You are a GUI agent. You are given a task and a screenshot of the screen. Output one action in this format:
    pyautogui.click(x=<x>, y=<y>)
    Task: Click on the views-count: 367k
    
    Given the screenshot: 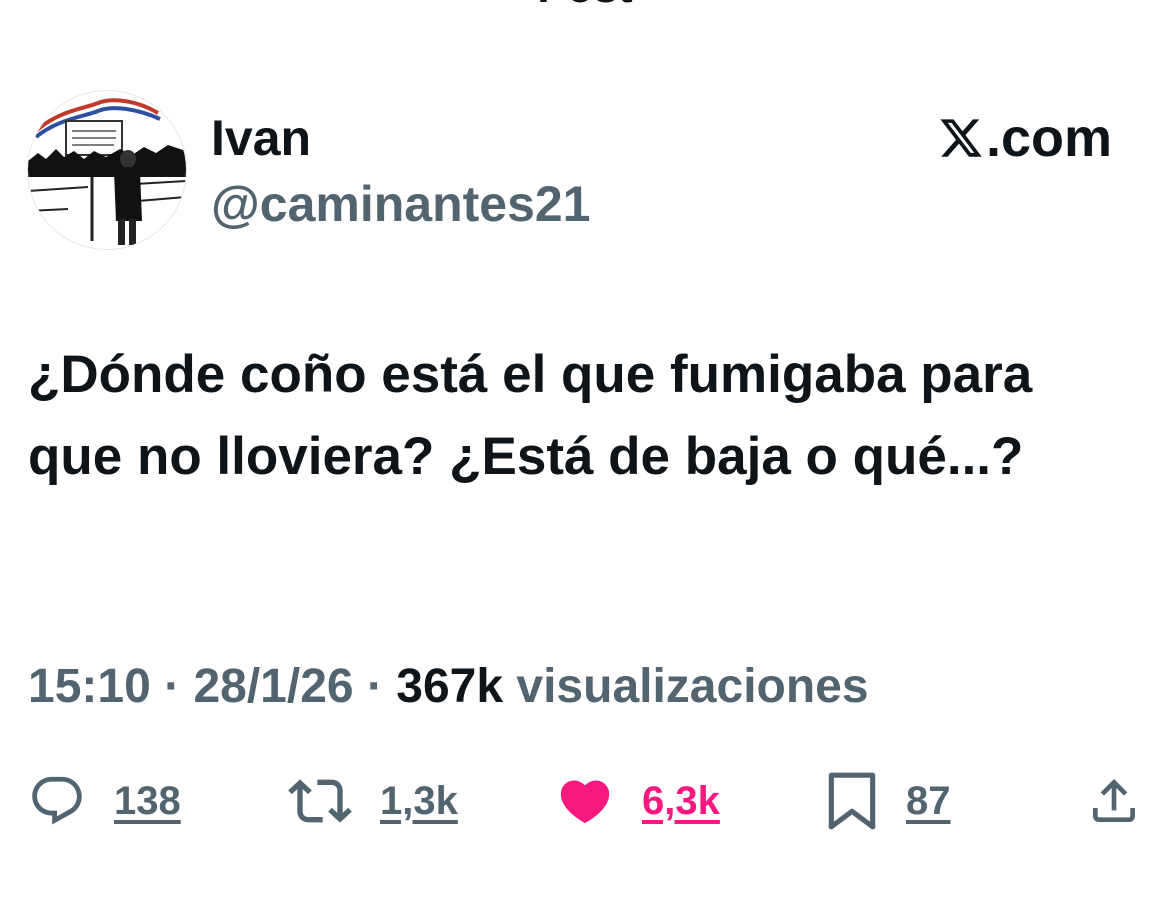 What is the action you would take?
    pyautogui.click(x=450, y=686)
    